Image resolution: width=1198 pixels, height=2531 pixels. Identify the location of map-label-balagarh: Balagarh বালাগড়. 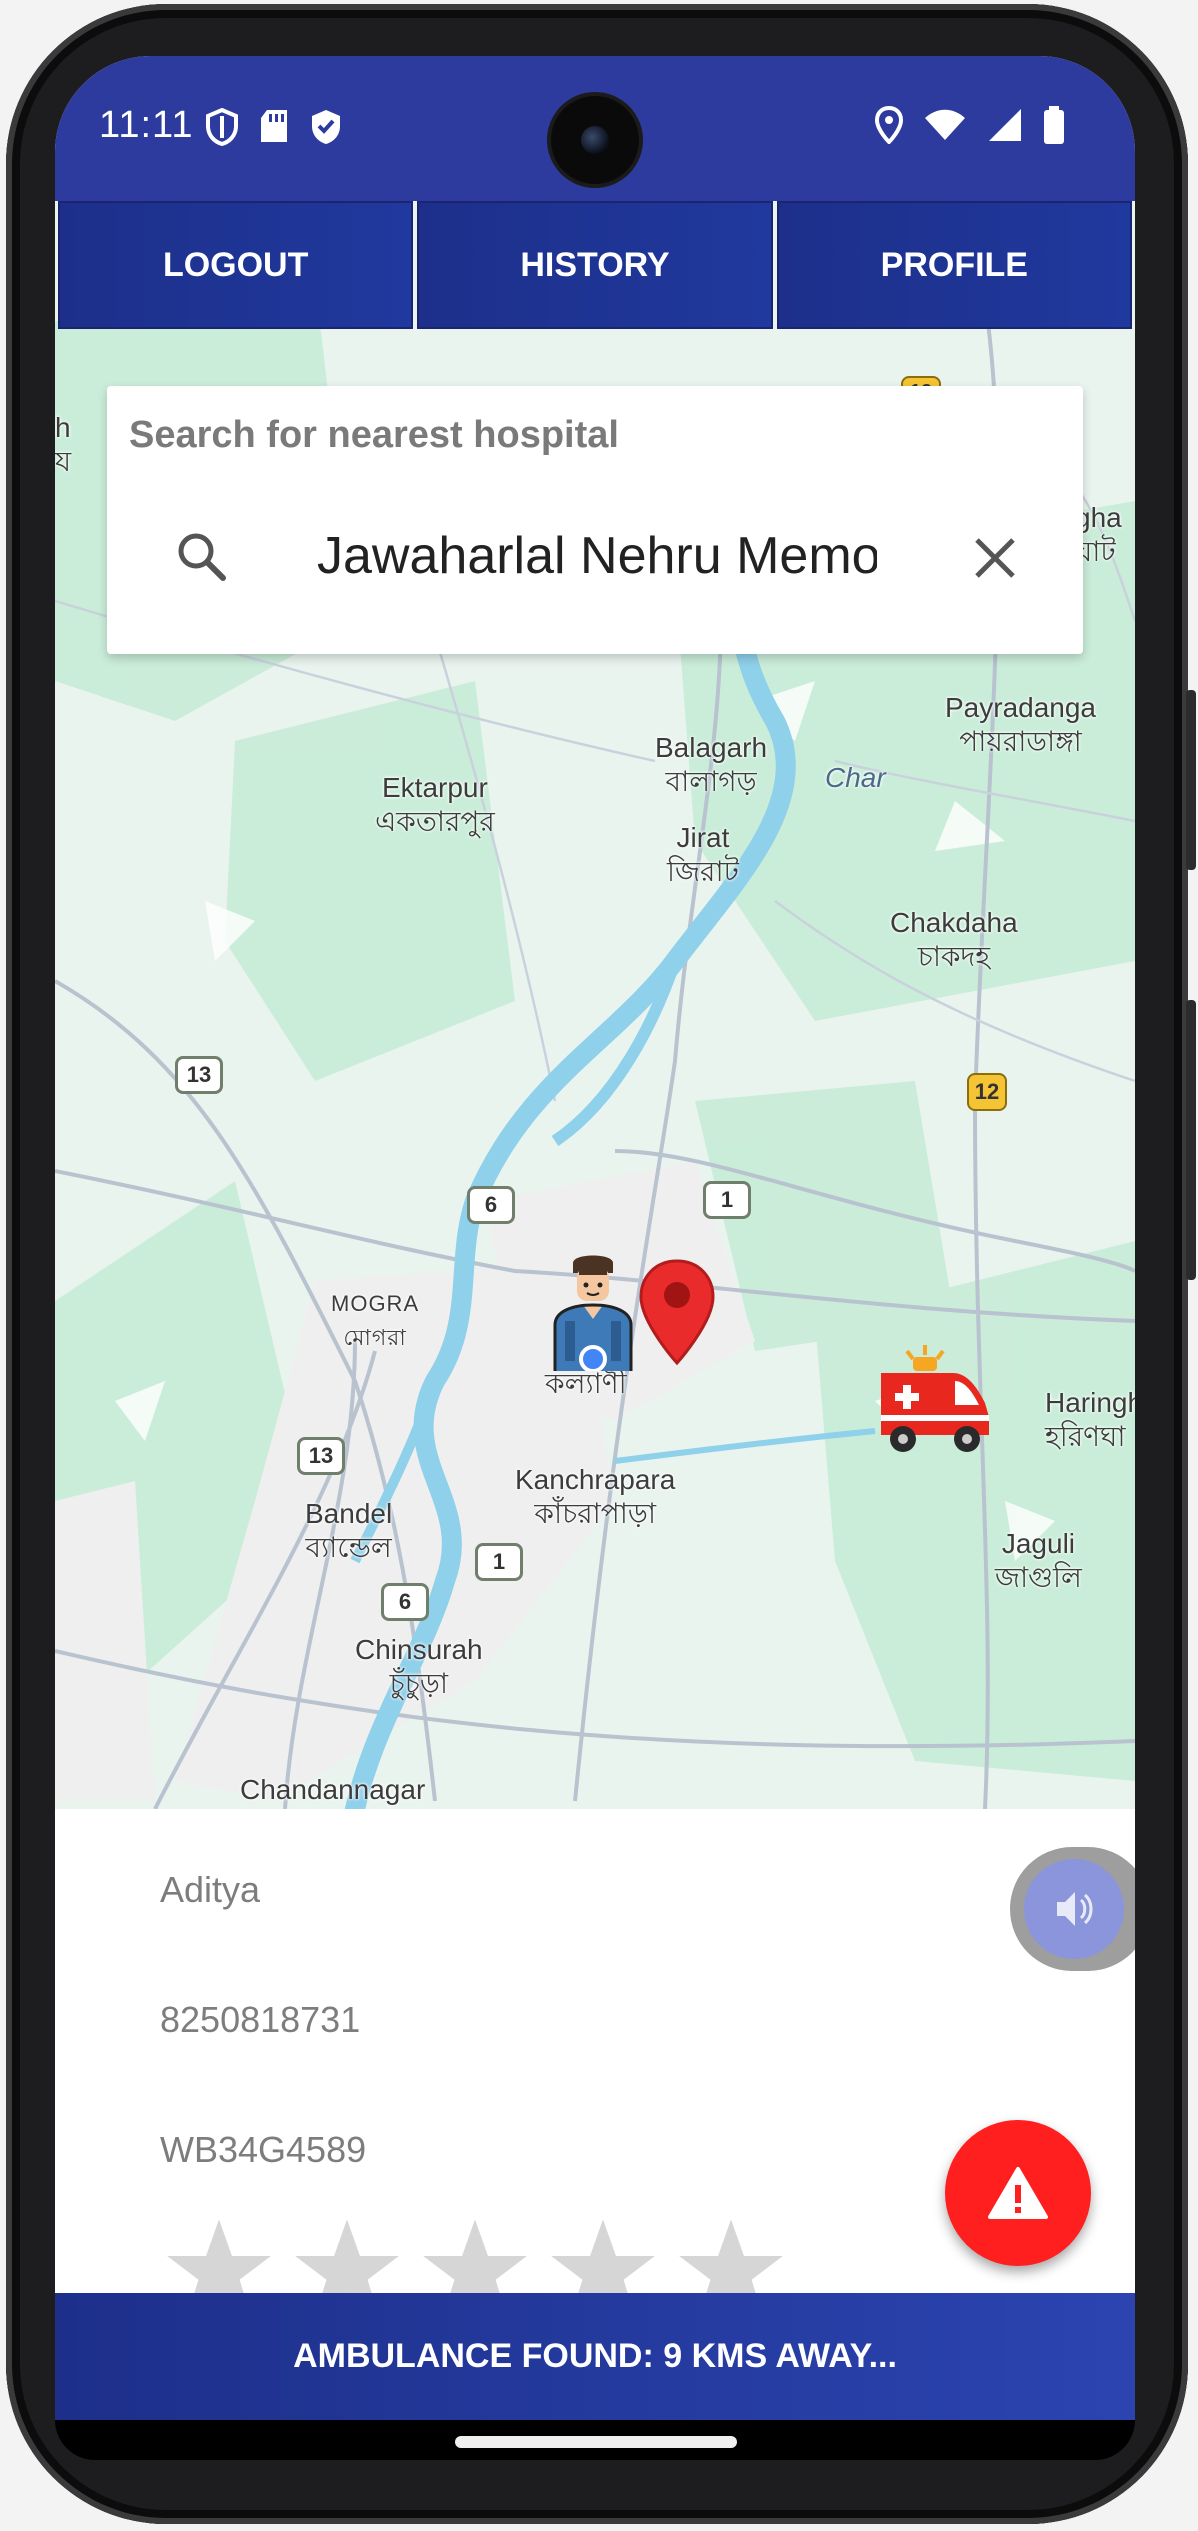
(711, 764).